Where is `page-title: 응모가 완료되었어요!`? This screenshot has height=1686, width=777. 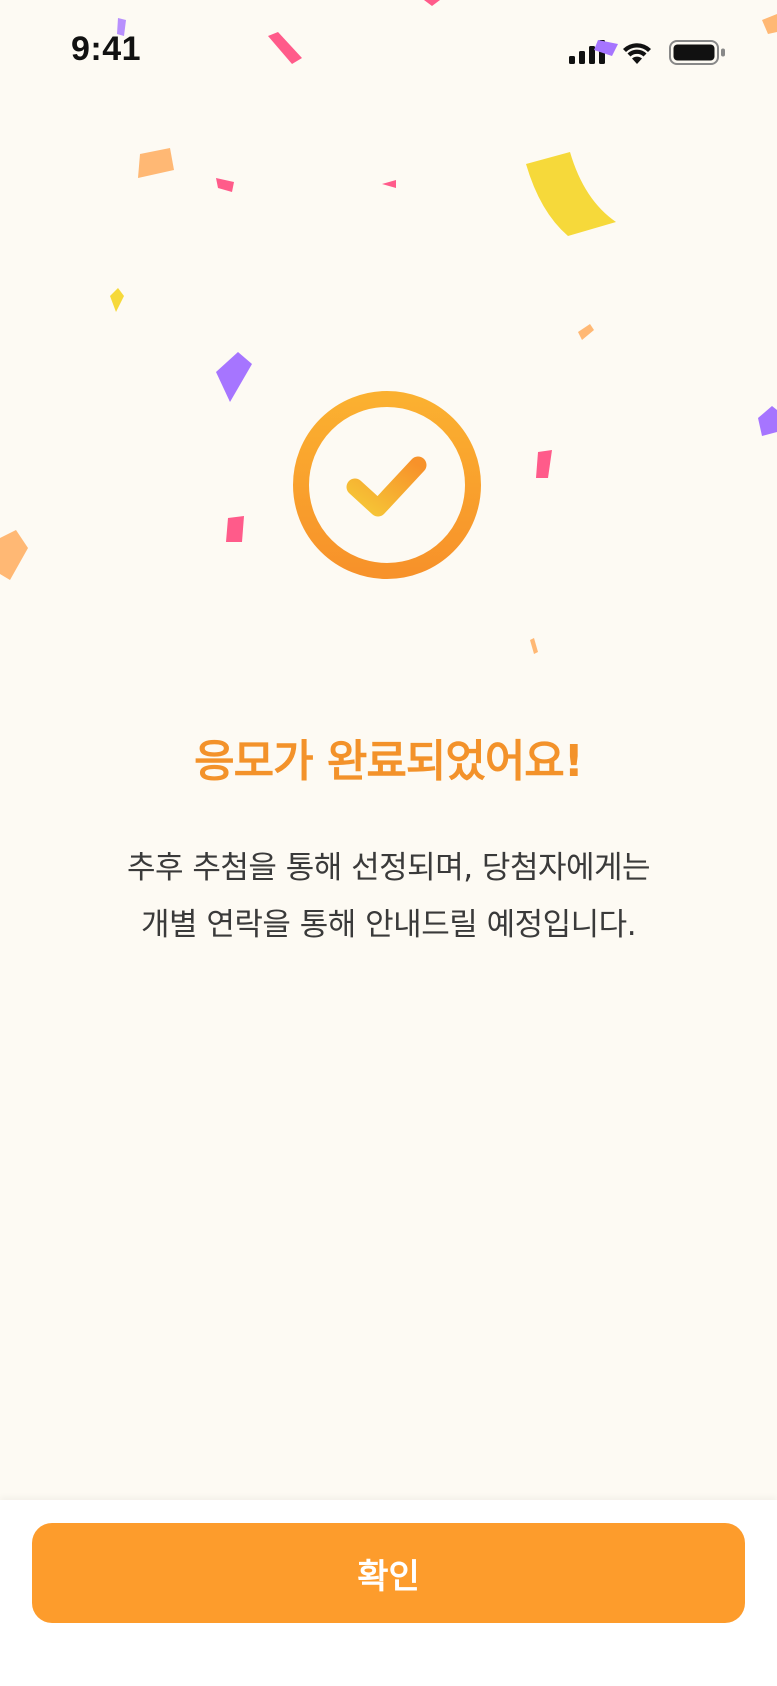
page-title: 응모가 완료되었어요! is located at coordinates (389, 761).